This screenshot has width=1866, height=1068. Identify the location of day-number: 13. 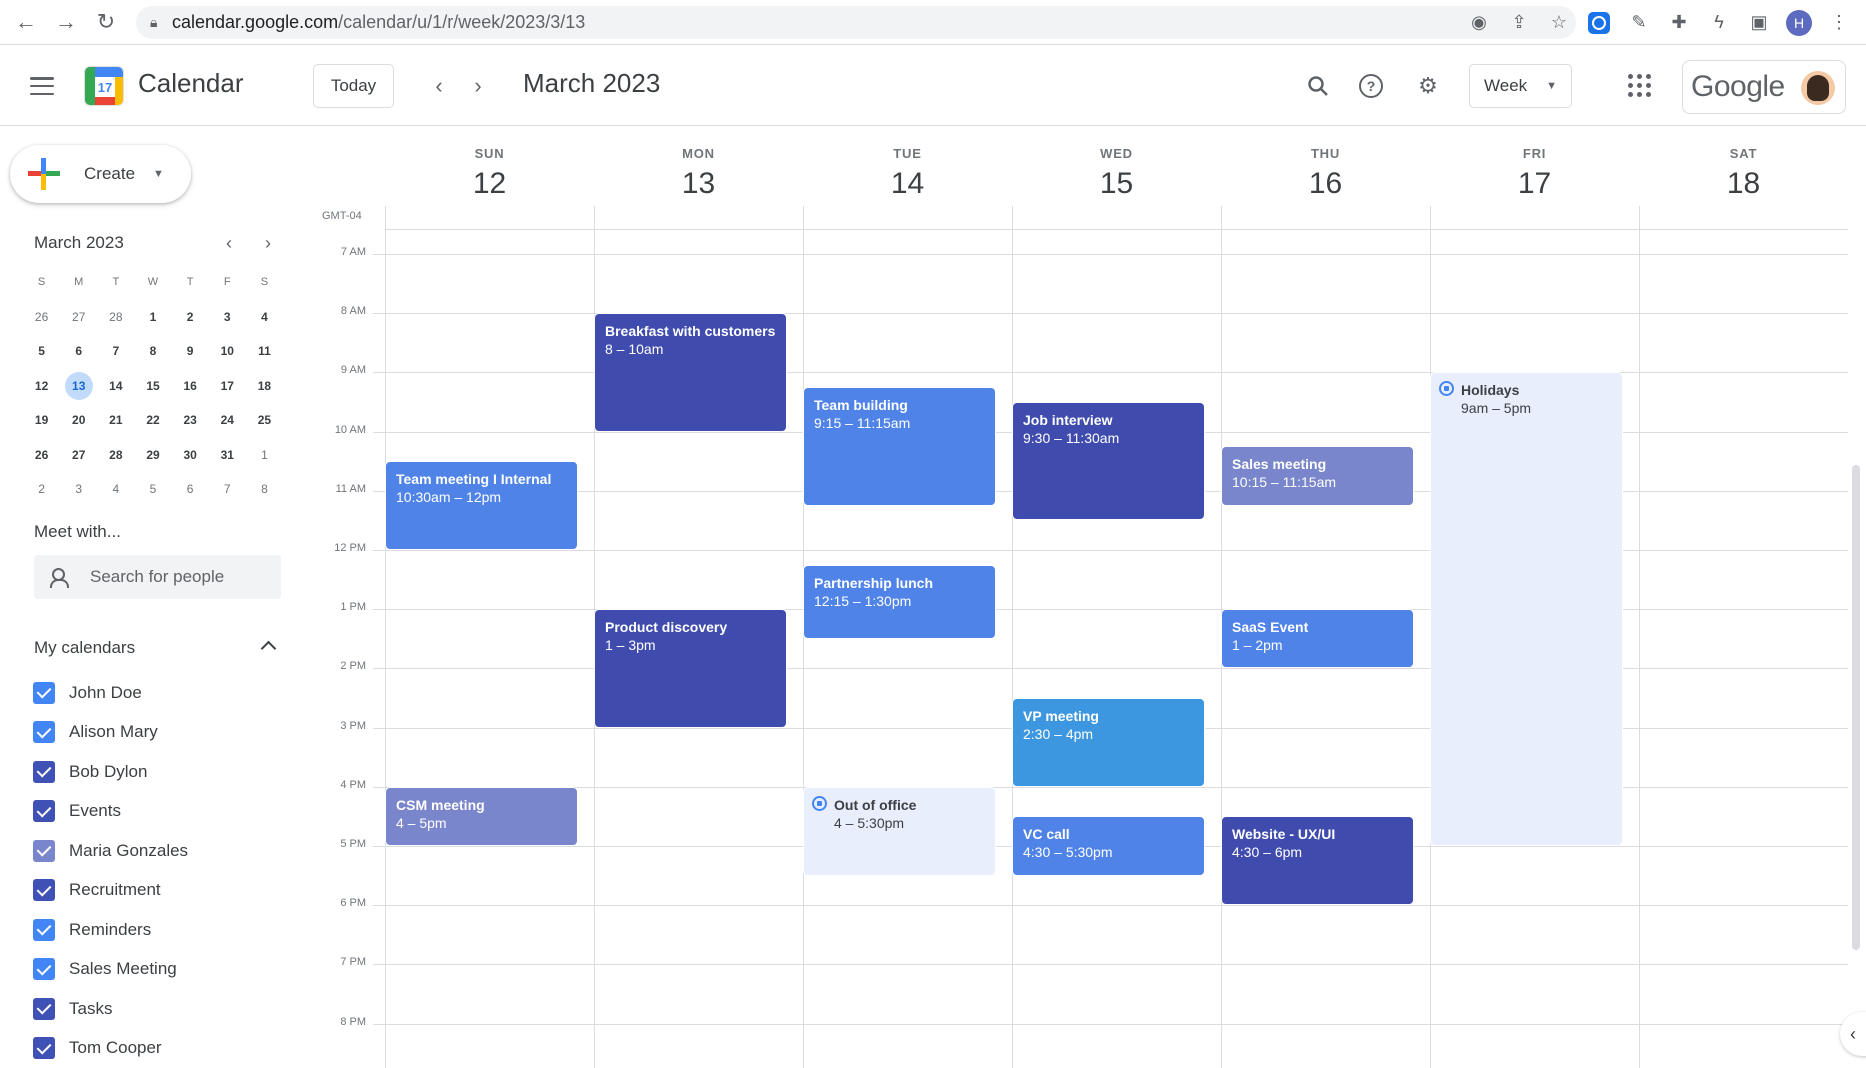
(698, 184).